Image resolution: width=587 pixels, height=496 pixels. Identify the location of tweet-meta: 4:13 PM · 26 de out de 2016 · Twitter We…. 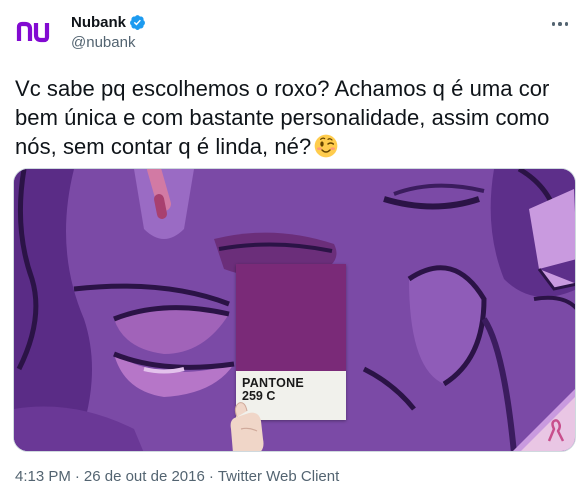
(177, 476).